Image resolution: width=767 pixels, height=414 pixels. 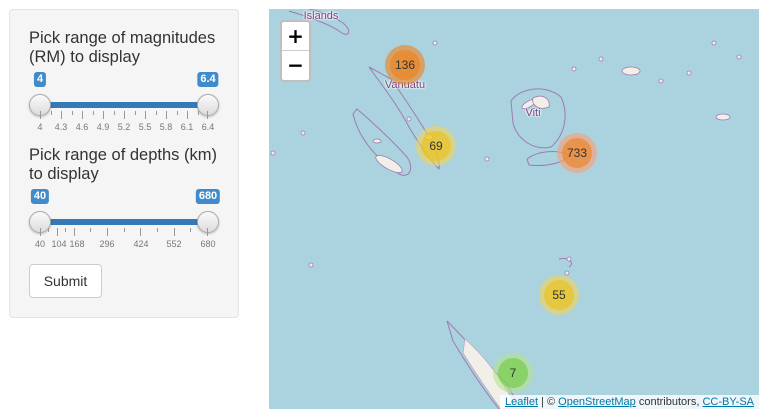 I want to click on cluster-136: 136, so click(x=405, y=65).